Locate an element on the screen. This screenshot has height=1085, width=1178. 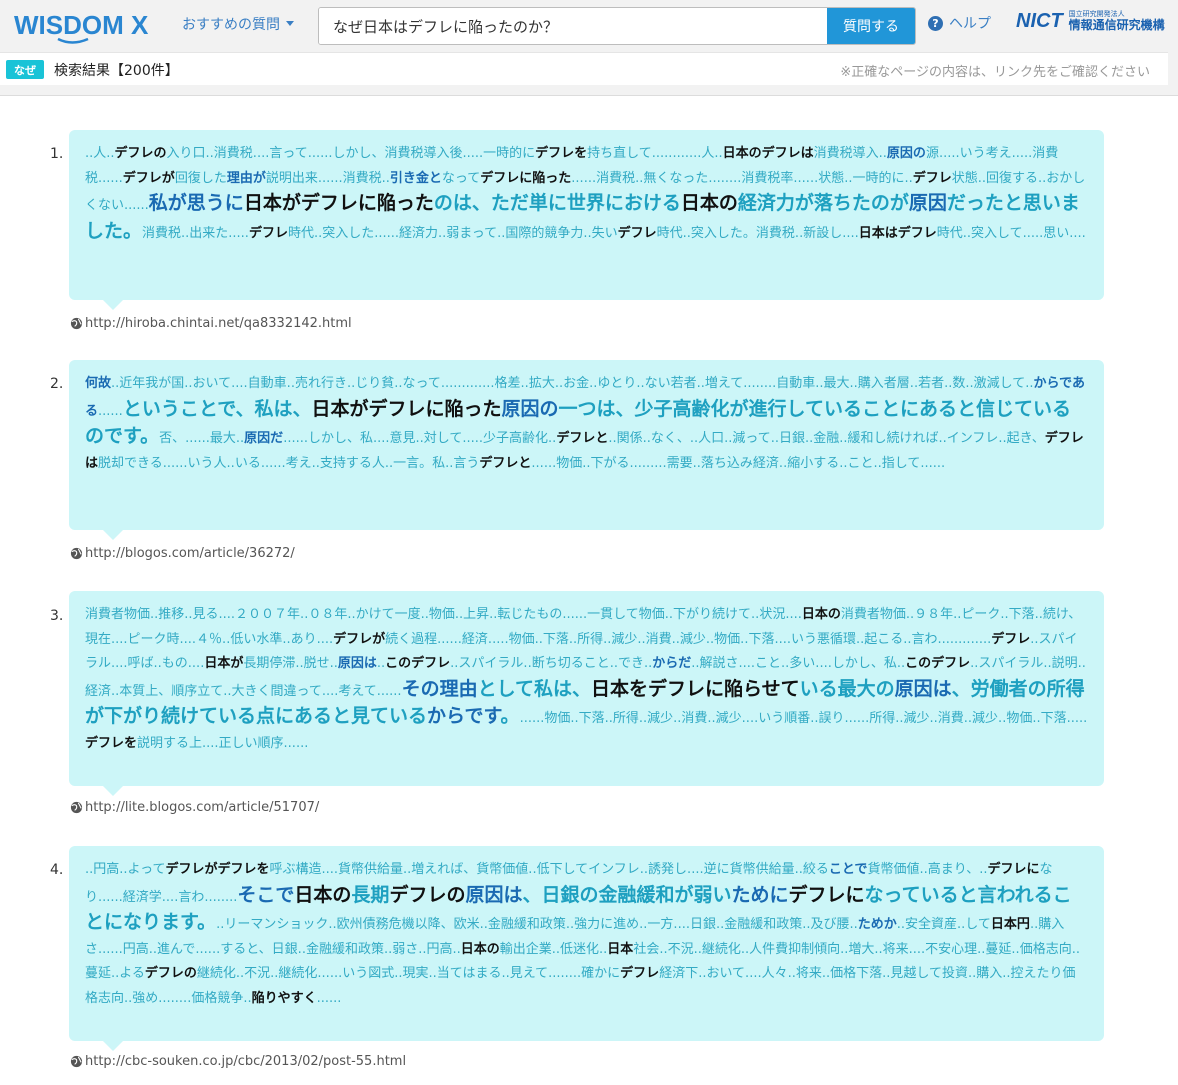
wisdom-x-logo: WISDOM X is located at coordinates (88, 27).